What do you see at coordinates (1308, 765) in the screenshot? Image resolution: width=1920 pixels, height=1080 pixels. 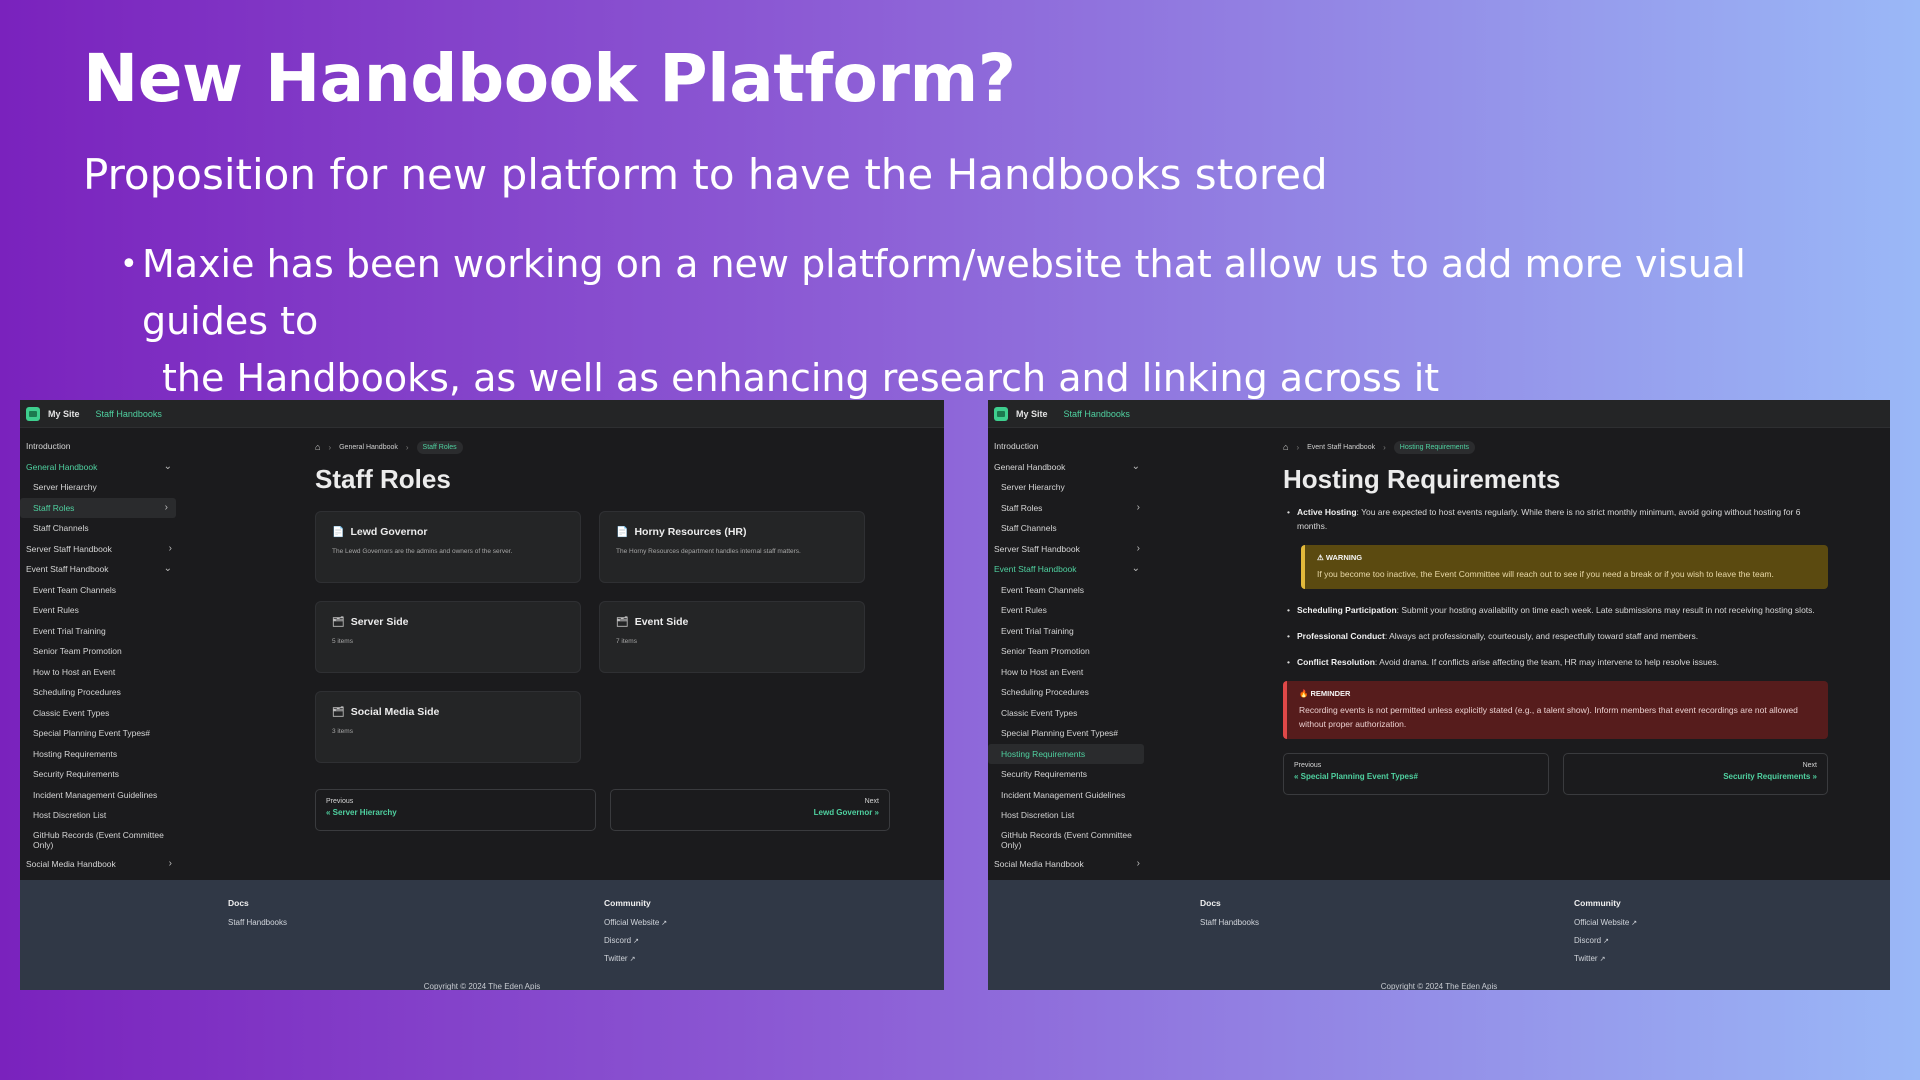 I see `pager-label: Previous` at bounding box center [1308, 765].